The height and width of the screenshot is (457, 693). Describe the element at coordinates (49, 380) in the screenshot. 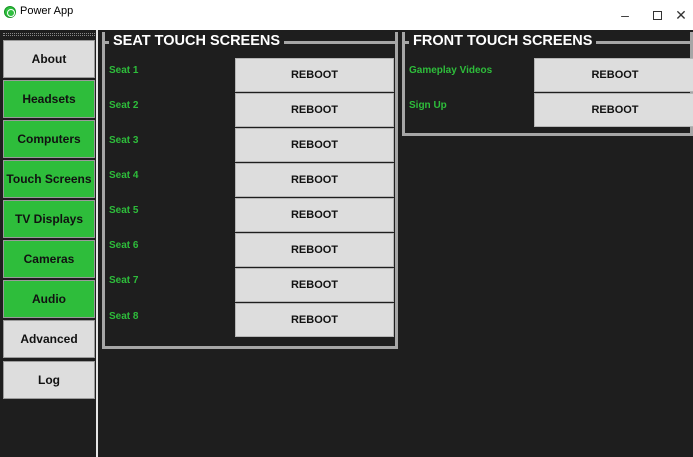

I see `sidebar-item-log: Log` at that location.